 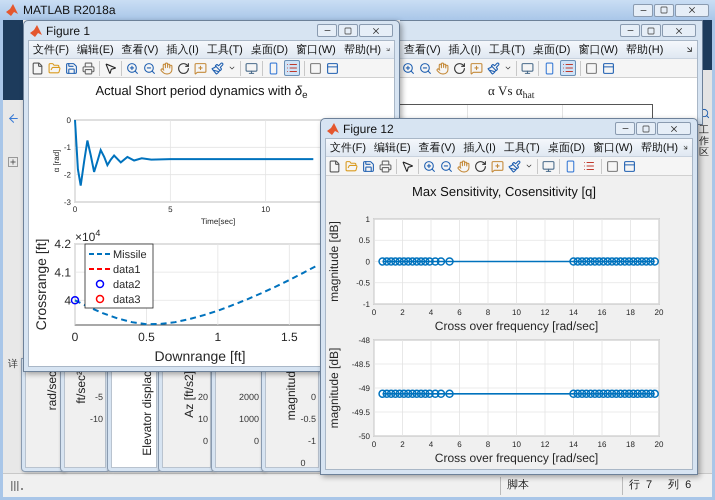 I want to click on plot-title: α Vs α$_{hat}$, so click(x=511, y=91).